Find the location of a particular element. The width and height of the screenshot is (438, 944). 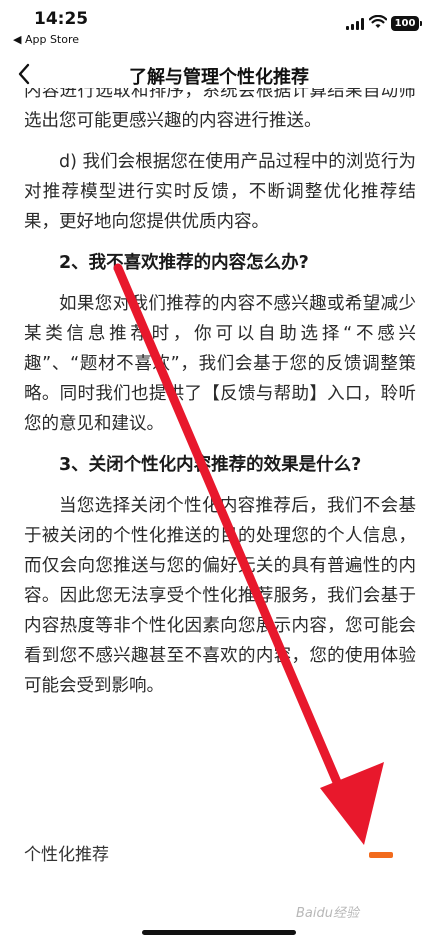

cellular-signal-icon is located at coordinates (355, 24).